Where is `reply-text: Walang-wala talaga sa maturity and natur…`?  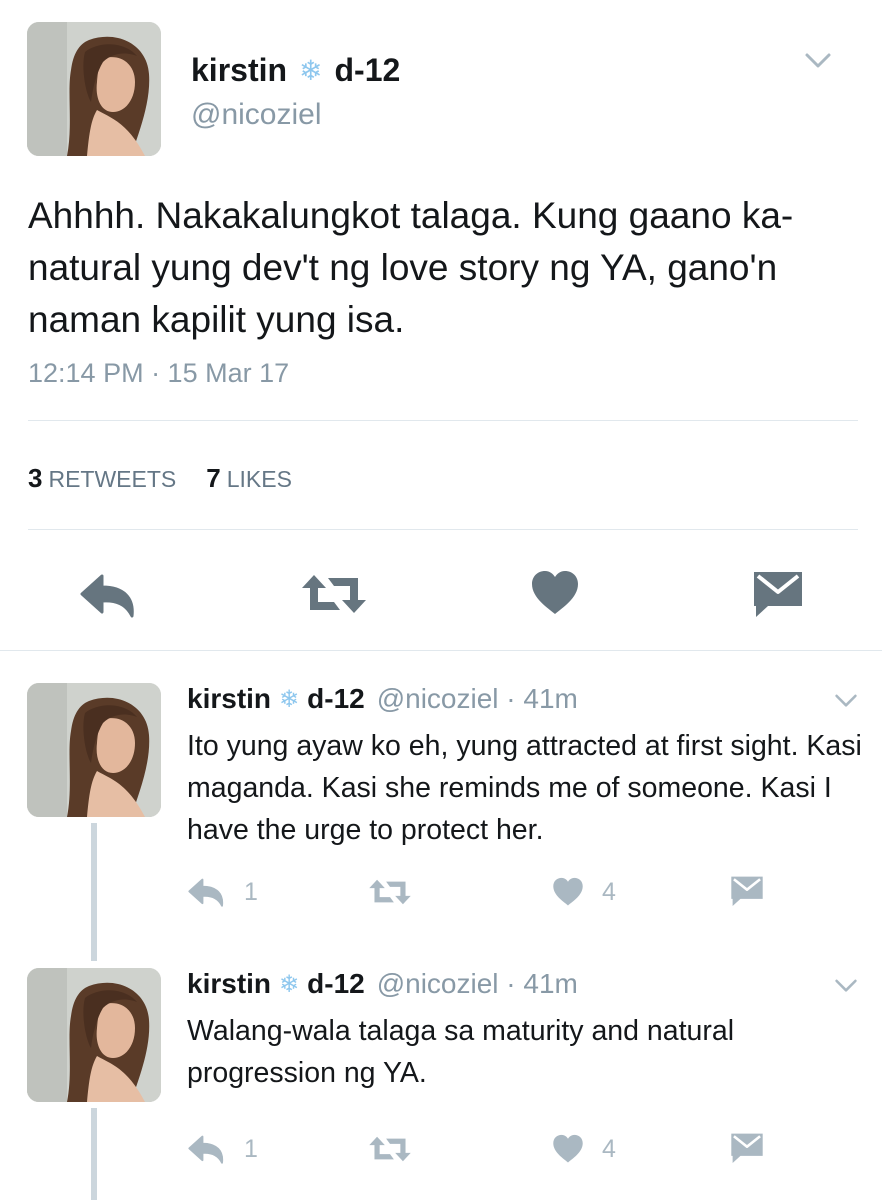
reply-text: Walang-wala talaga sa maturity and natur… is located at coordinates (461, 1052).